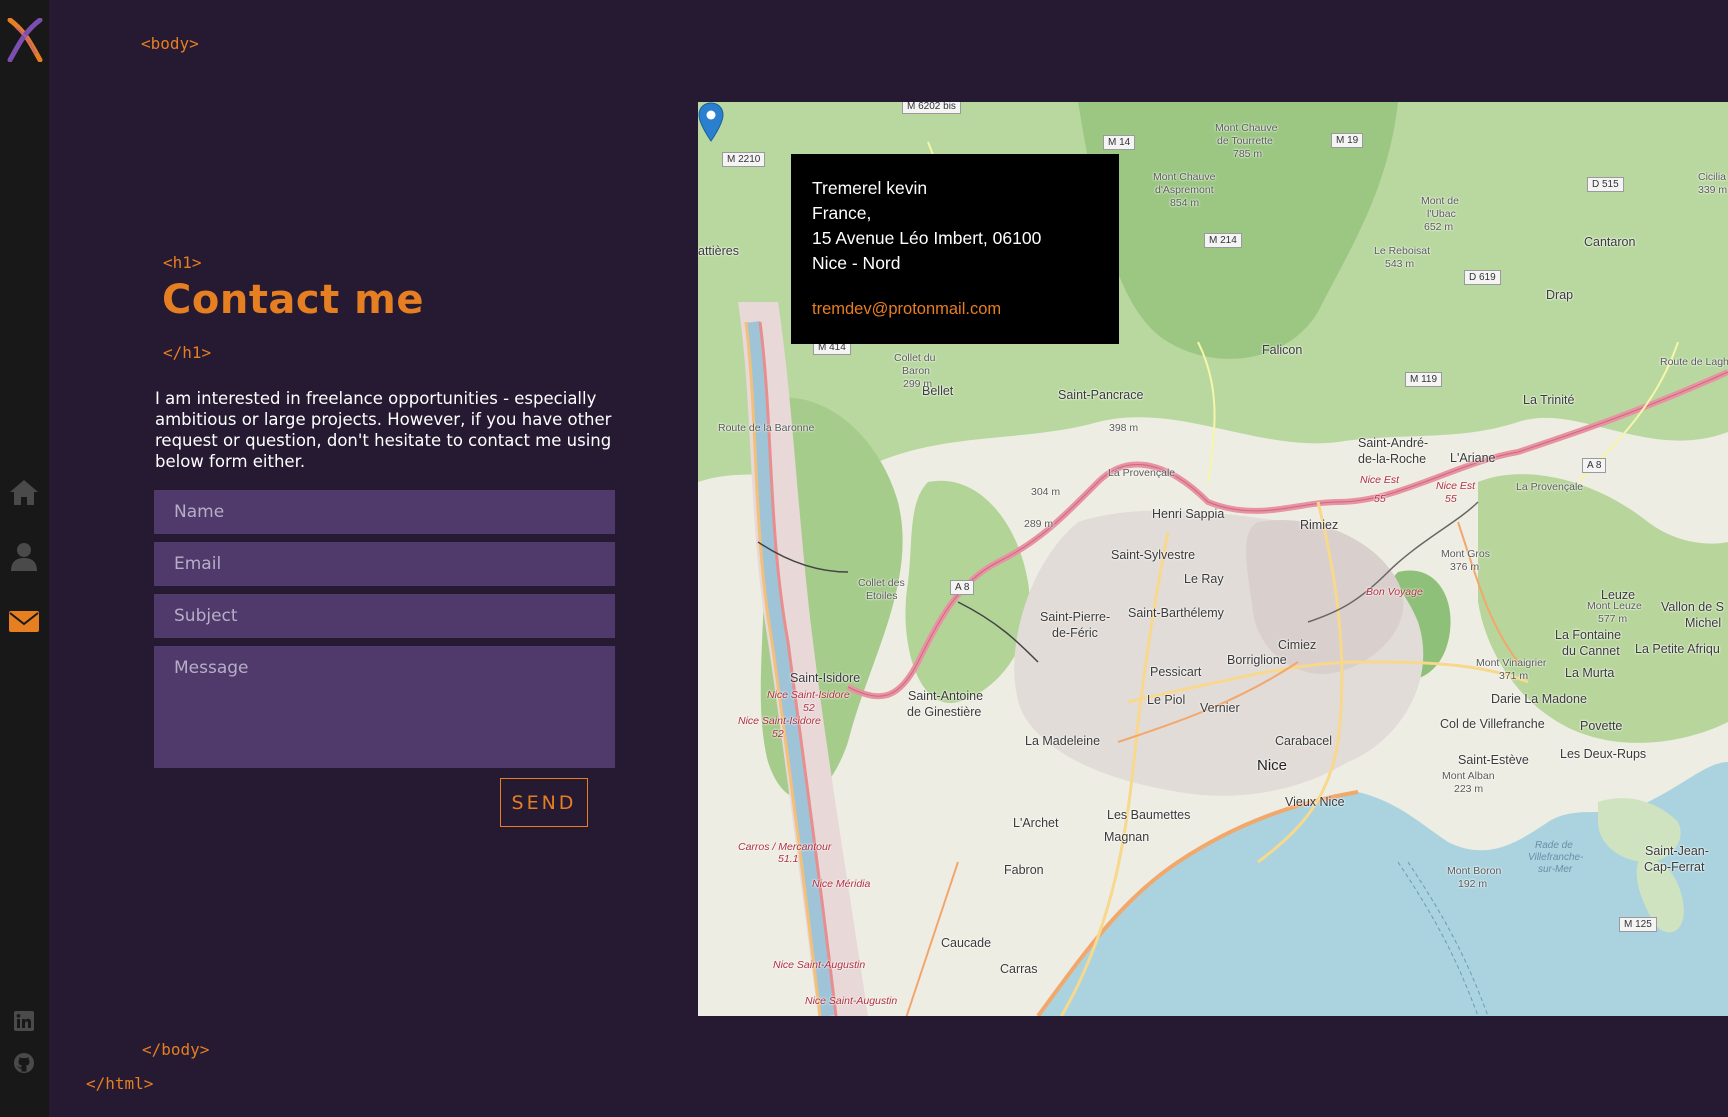  What do you see at coordinates (1590, 673) in the screenshot?
I see `map-label: La Murta` at bounding box center [1590, 673].